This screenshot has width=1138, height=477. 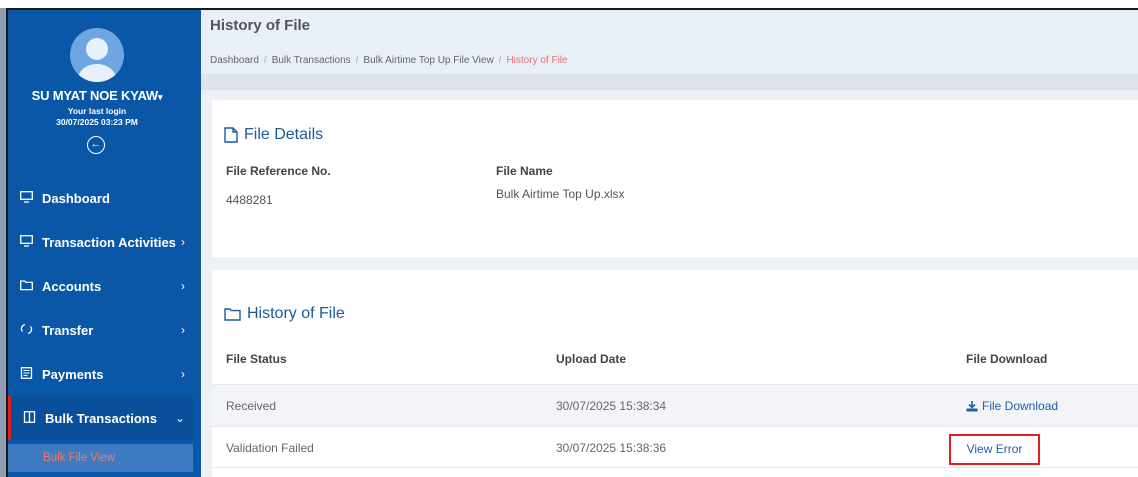 I want to click on sidebar-item-dashboard: Dashboard, so click(x=100, y=198).